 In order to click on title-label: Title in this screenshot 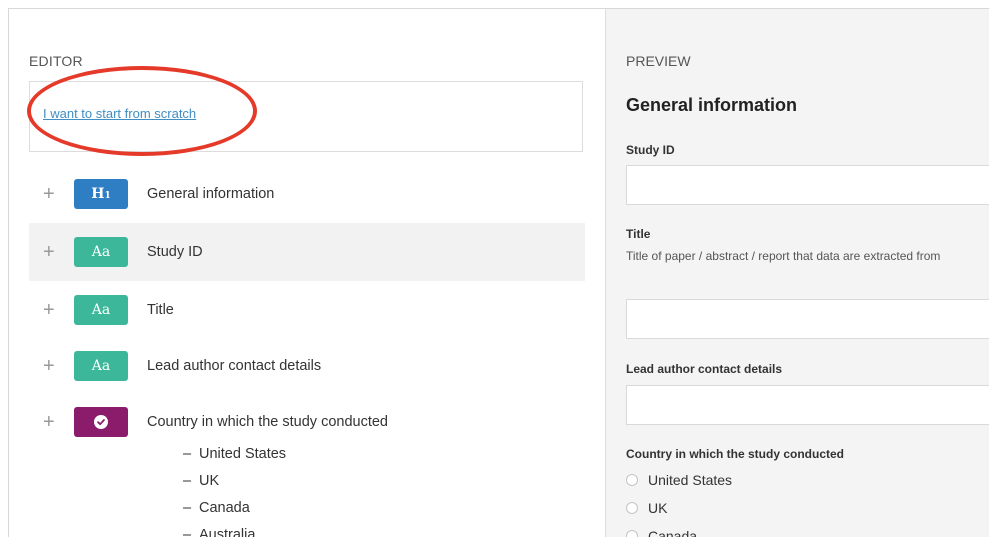, I will do `click(638, 234)`.